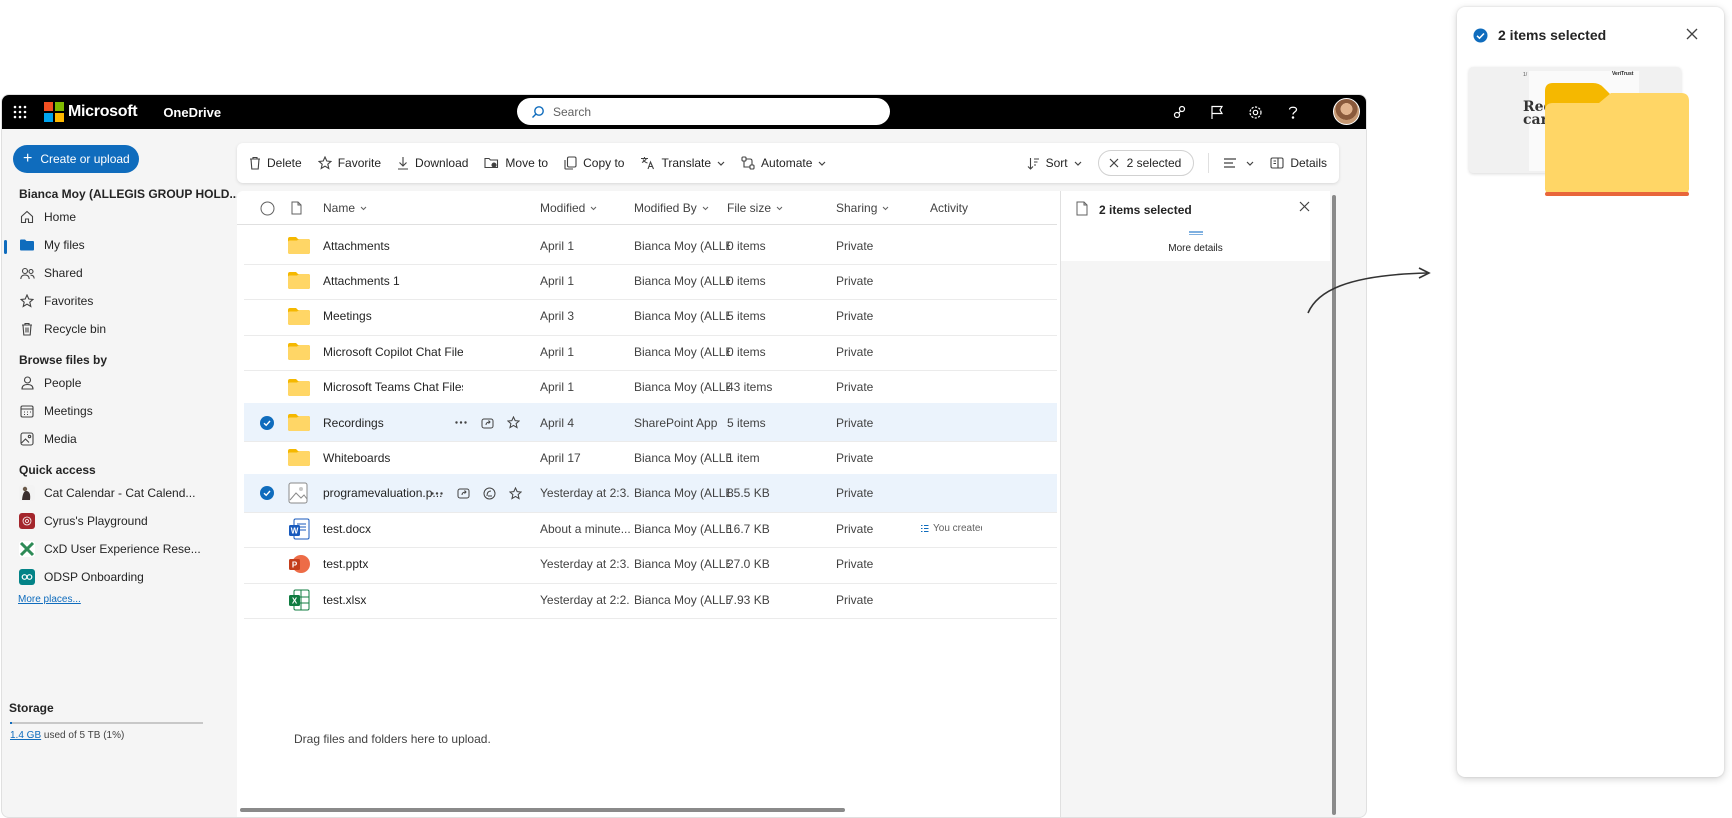 This screenshot has height=818, width=1732. Describe the element at coordinates (749, 208) in the screenshot. I see `column-label: File size` at that location.